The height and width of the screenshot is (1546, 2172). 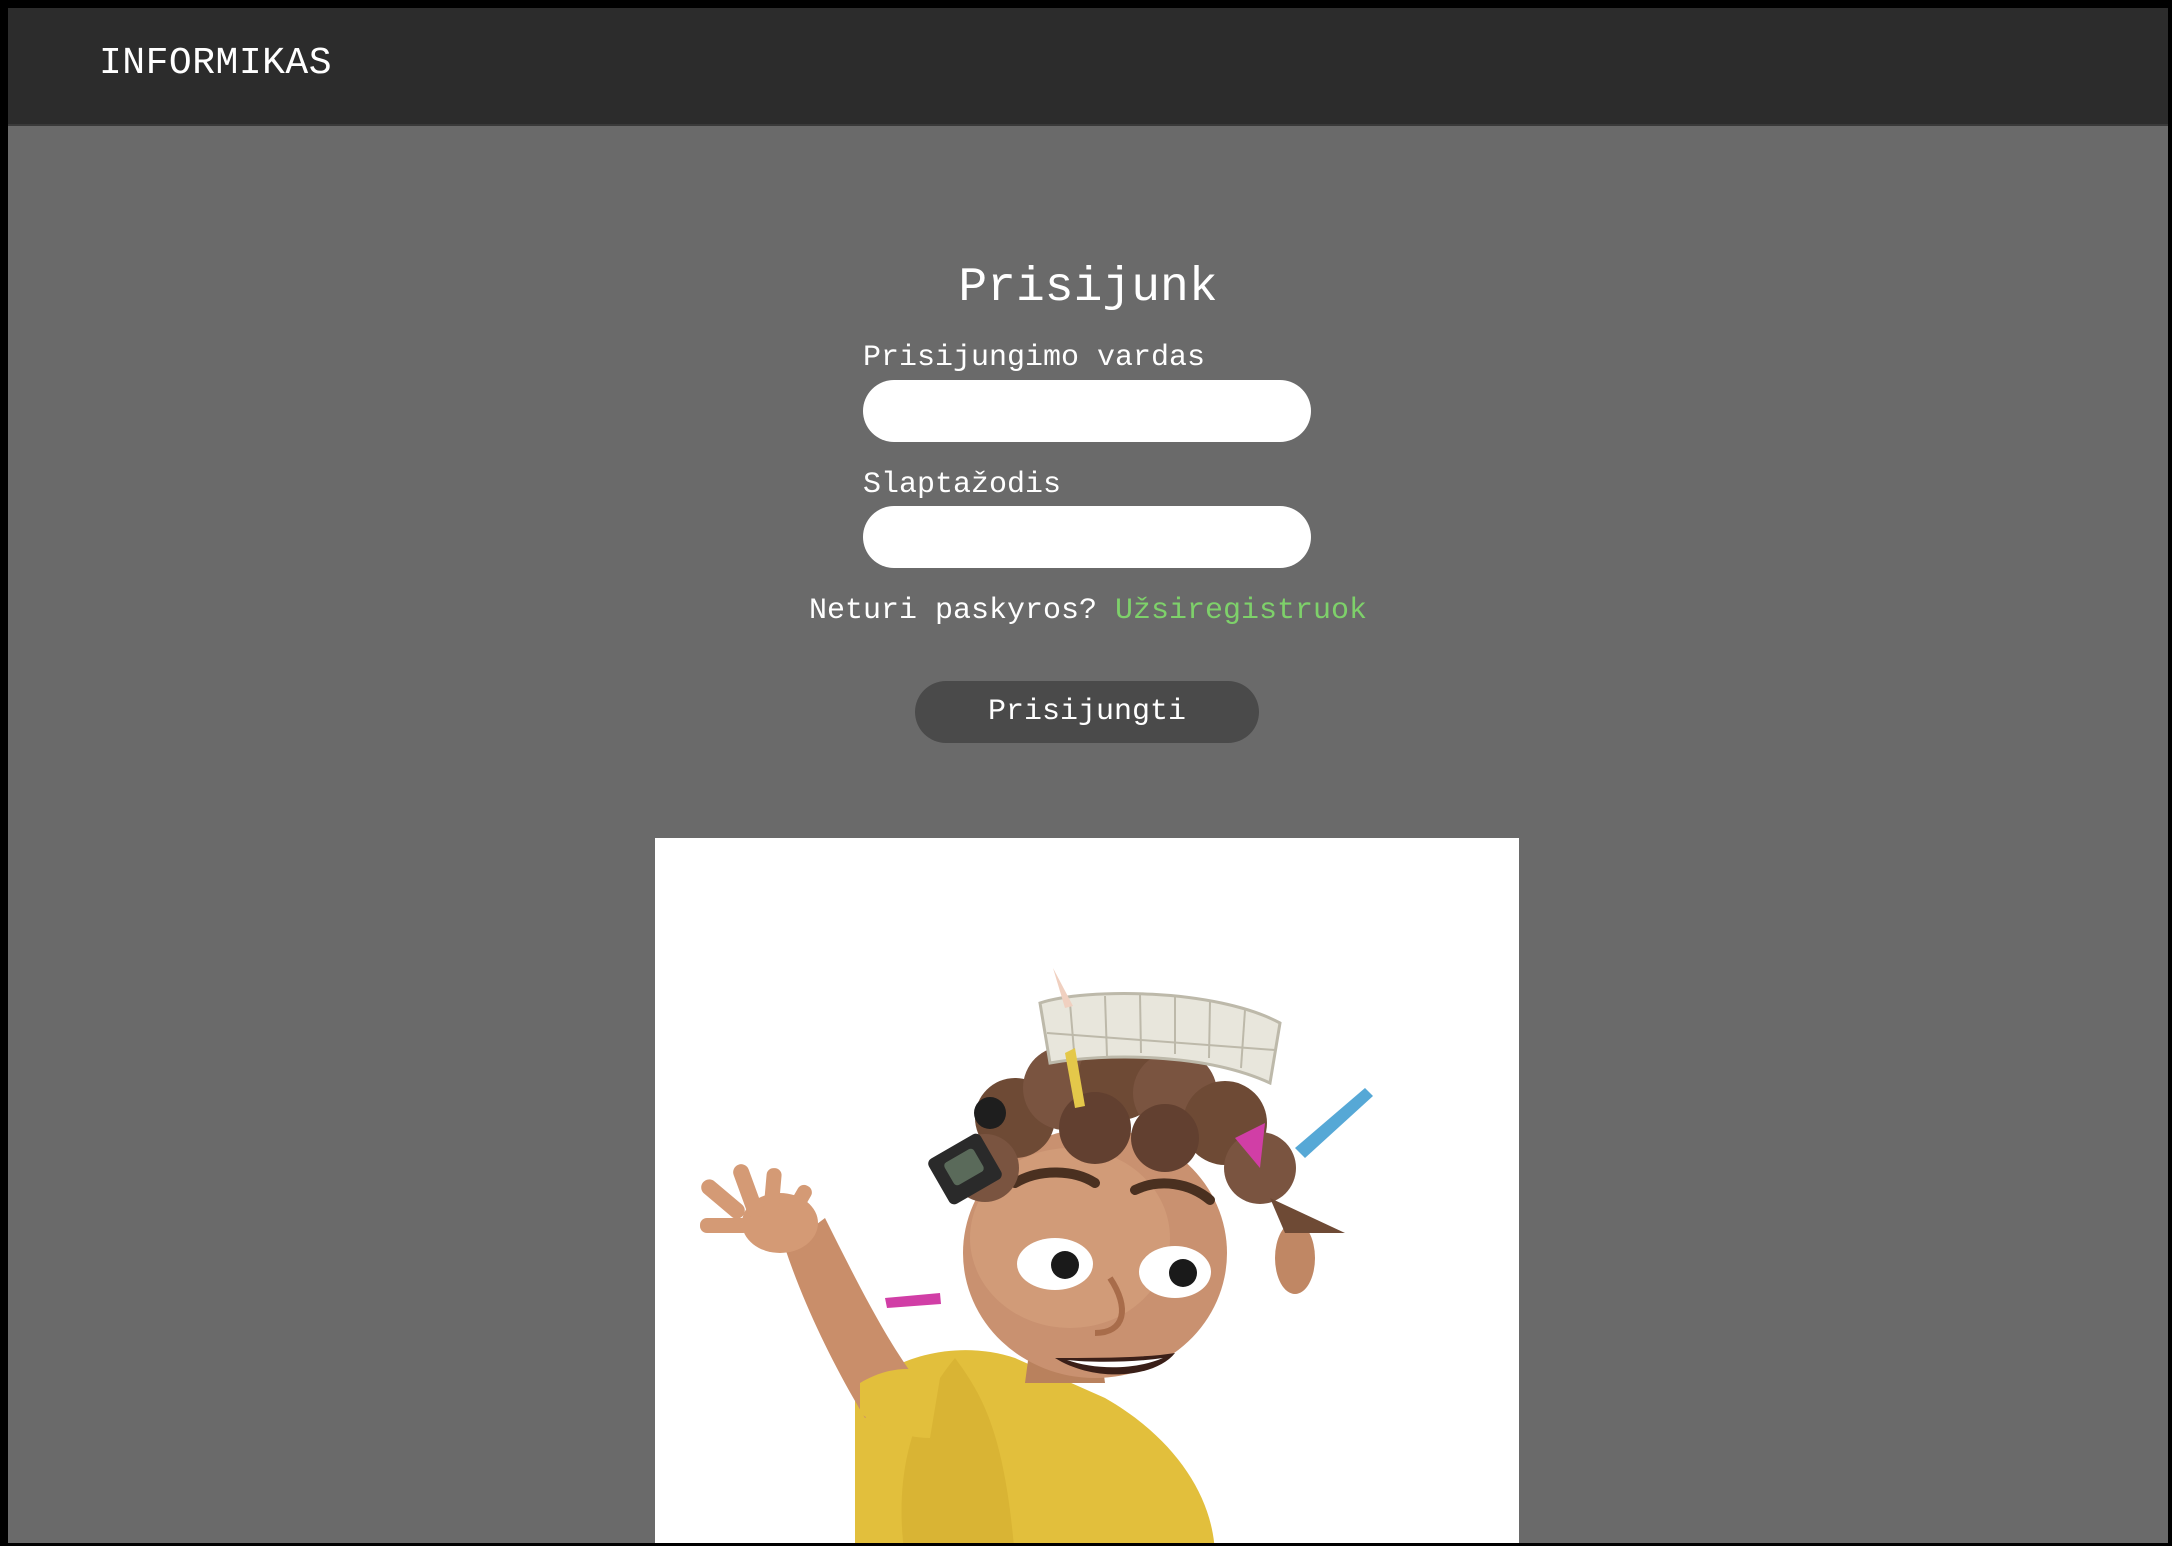 I want to click on brand-logo: INFORMIKAS, so click(x=215, y=64).